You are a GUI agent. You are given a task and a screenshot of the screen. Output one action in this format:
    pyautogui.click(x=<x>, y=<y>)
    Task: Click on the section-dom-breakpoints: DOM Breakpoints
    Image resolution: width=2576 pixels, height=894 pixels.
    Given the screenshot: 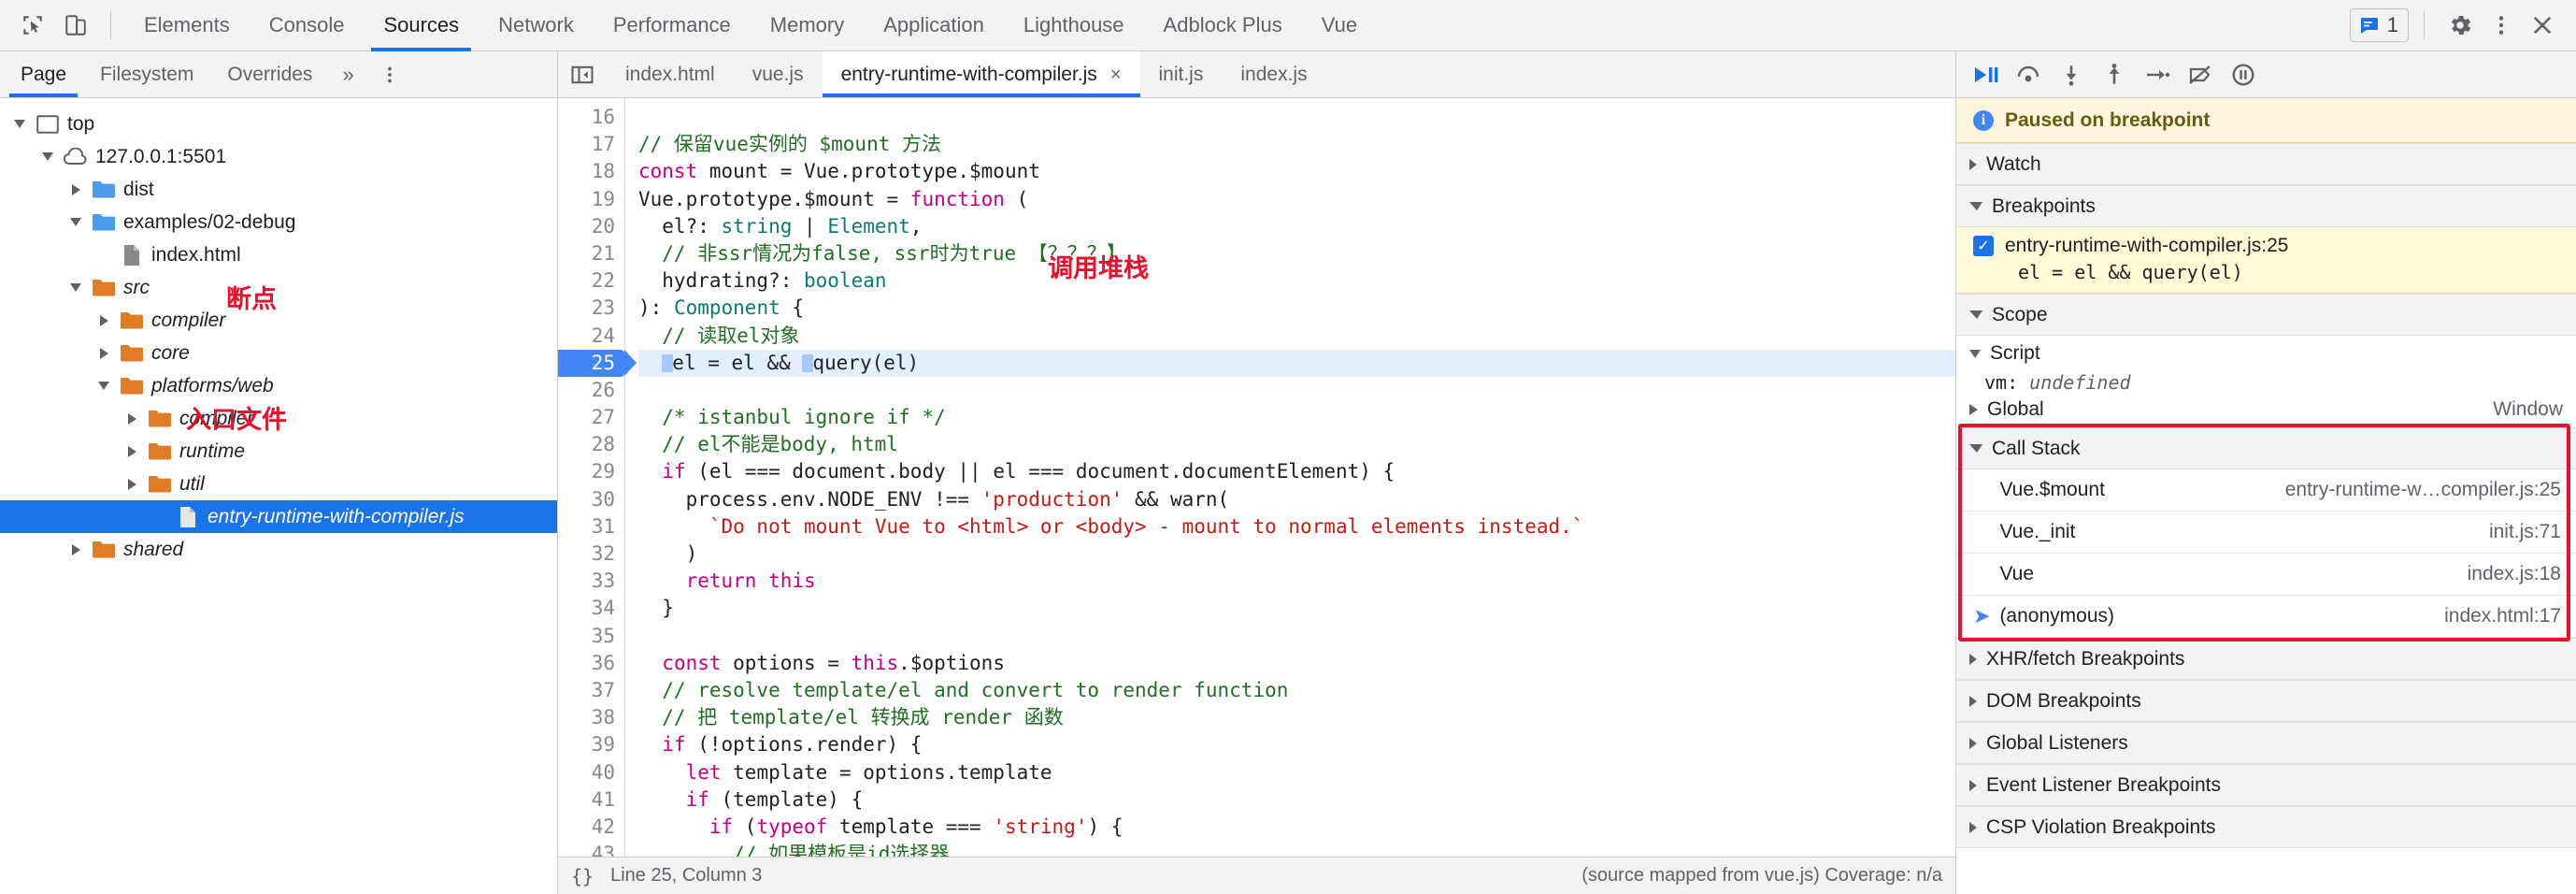 What is the action you would take?
    pyautogui.click(x=2266, y=701)
    